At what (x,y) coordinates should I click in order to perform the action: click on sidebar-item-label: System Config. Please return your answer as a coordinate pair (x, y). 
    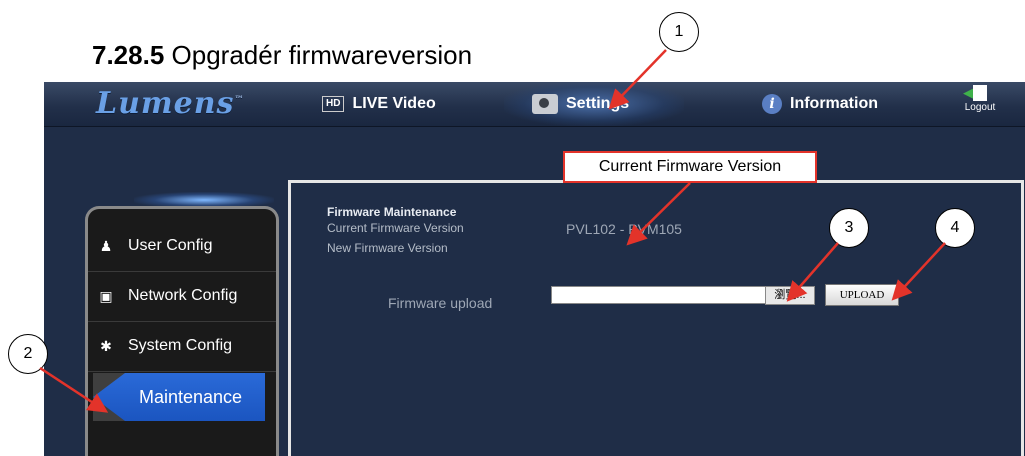
    Looking at the image, I should click on (180, 345).